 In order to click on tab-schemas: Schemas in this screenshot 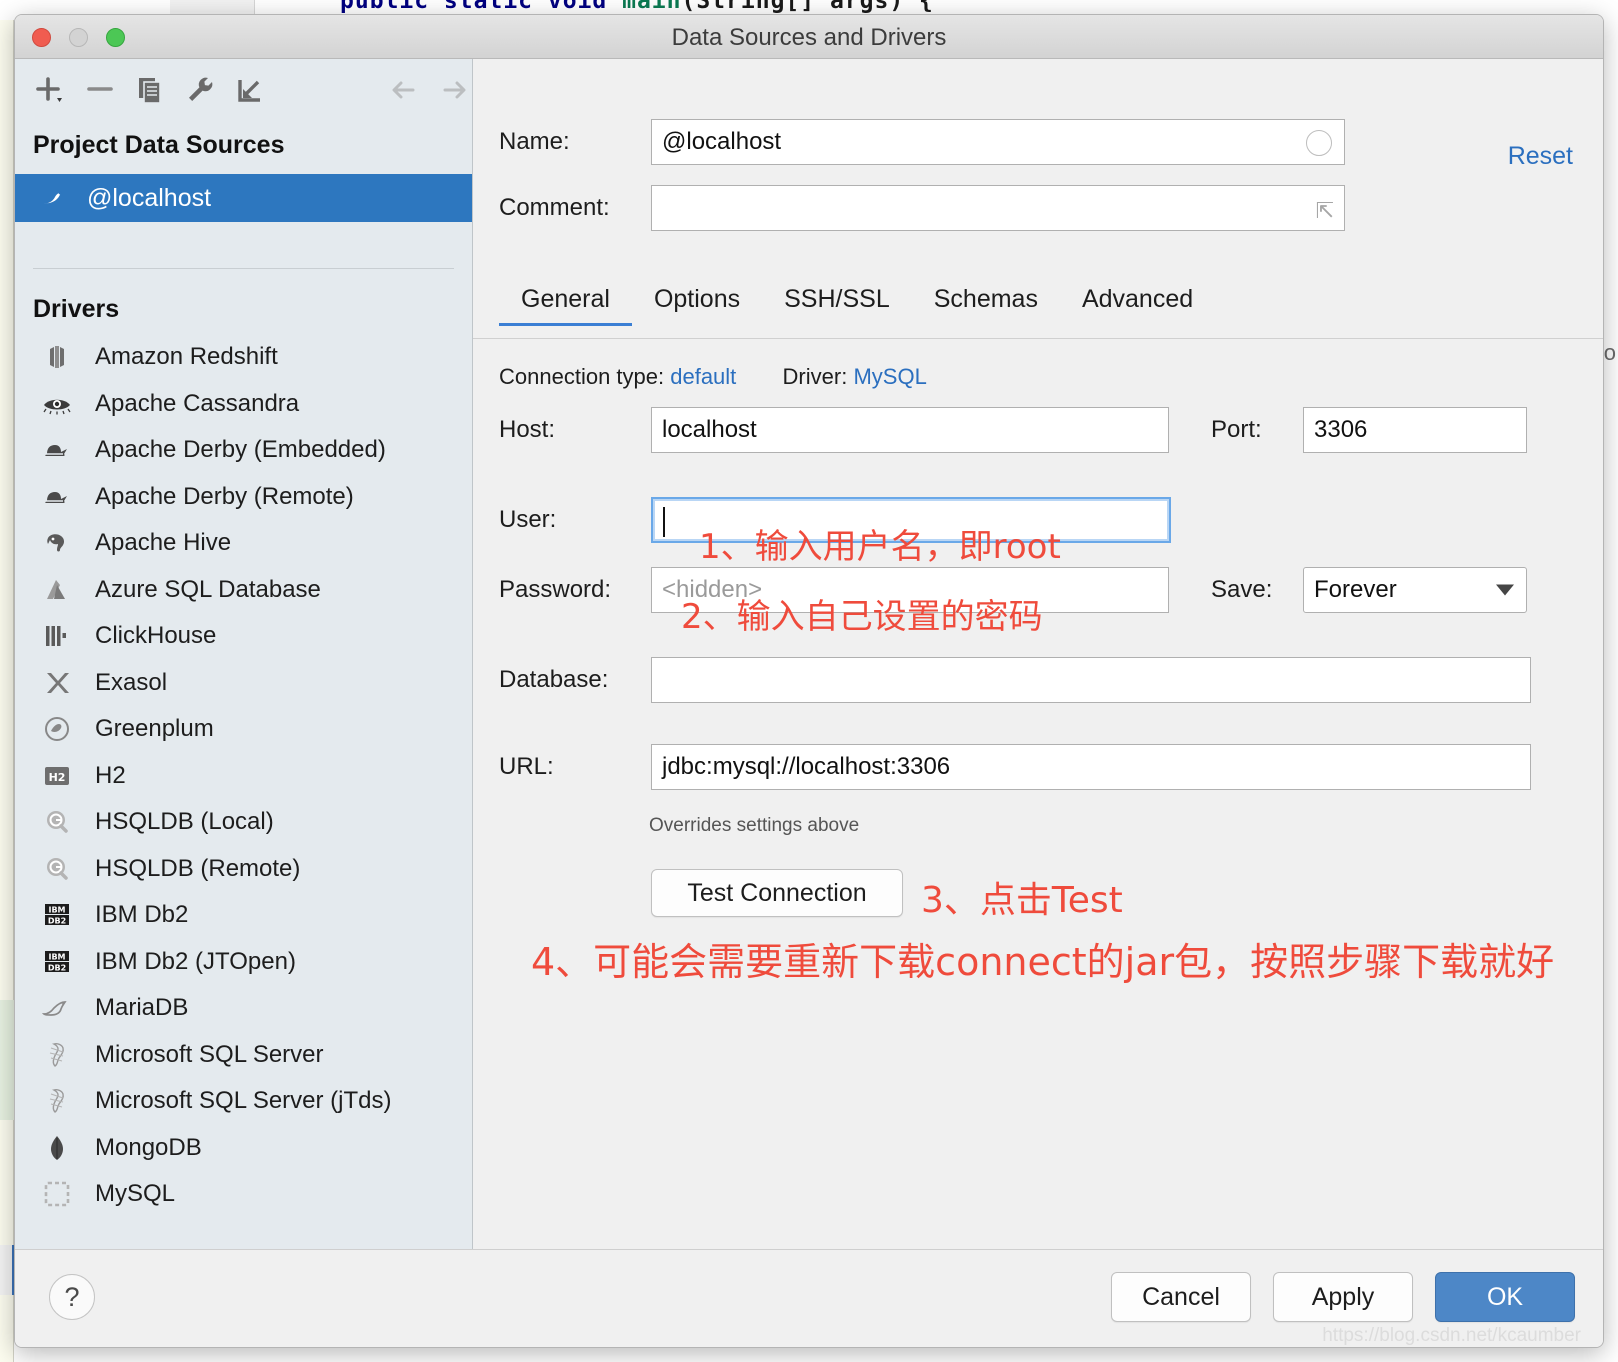, I will do `click(986, 303)`.